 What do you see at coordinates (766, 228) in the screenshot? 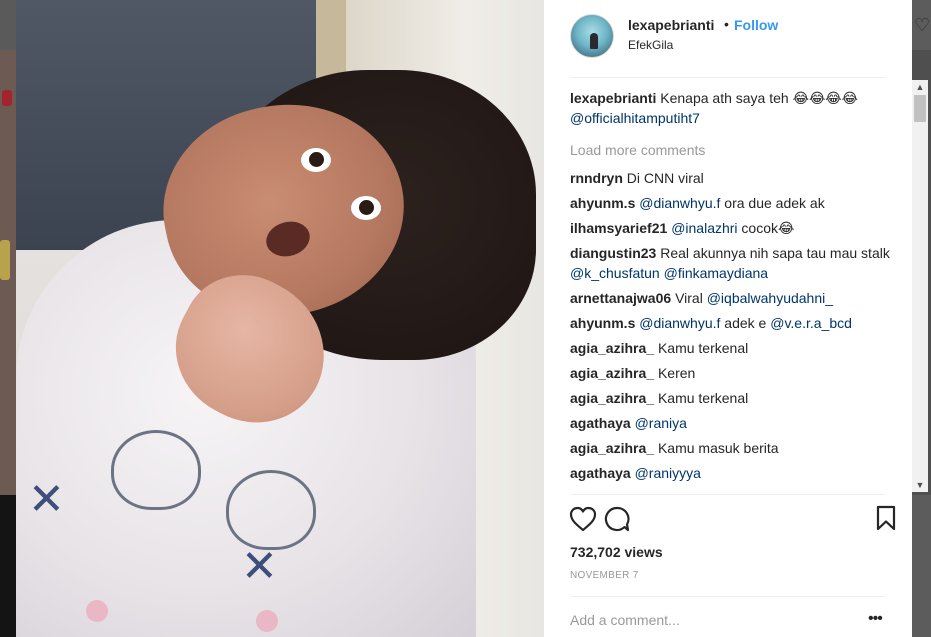
I see `comment-text: cocok😂` at bounding box center [766, 228].